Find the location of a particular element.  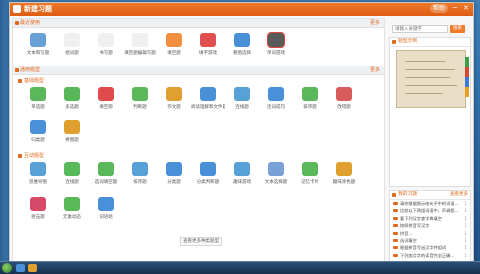

tile-label: 选词填空题 is located at coordinates (106, 182).